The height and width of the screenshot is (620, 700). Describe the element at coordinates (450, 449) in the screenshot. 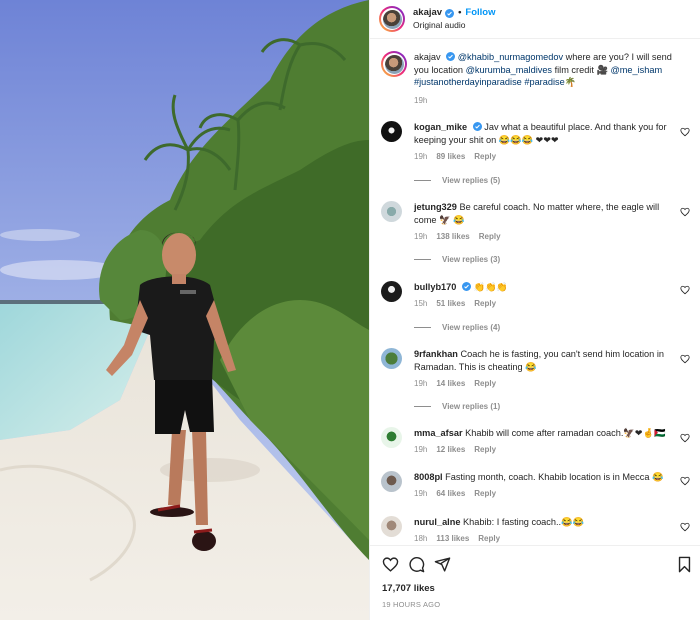

I see `comment-likes: 12 likes` at that location.